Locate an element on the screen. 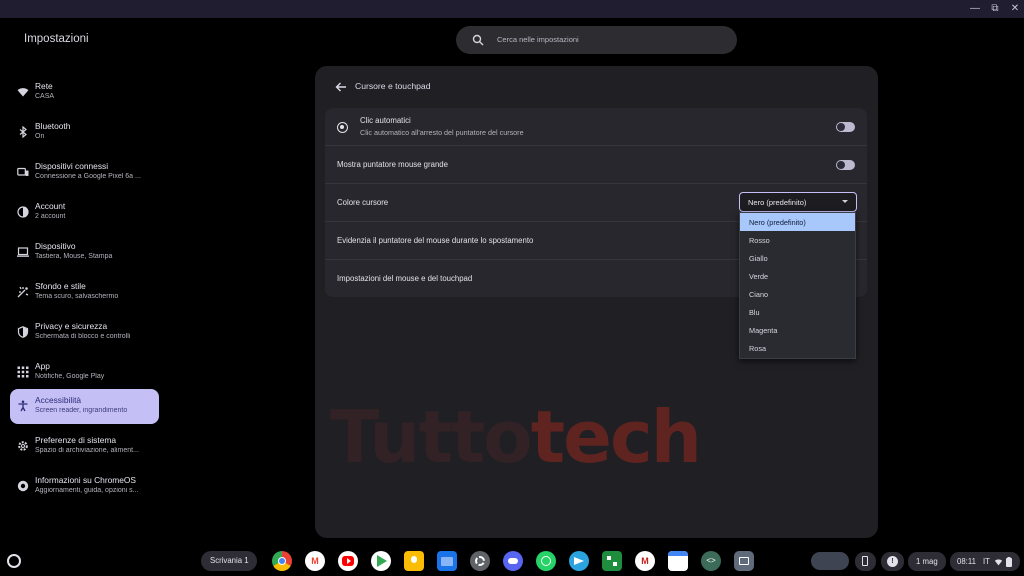 The width and height of the screenshot is (1024, 576). large-pointer-toggle is located at coordinates (845, 165).